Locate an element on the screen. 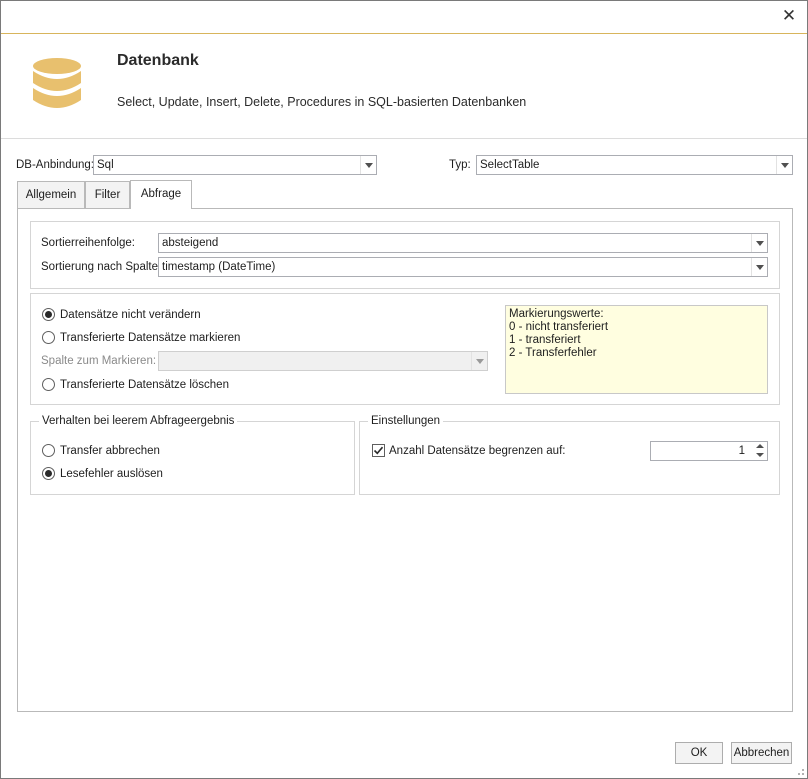 This screenshot has width=808, height=779. limit-spinner: 1 is located at coordinates (709, 451).